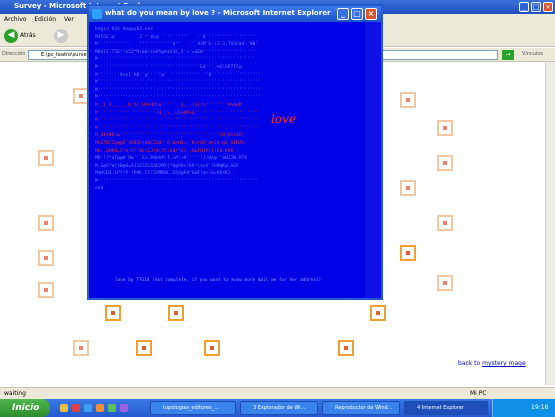  Describe the element at coordinates (97, 14) in the screenshot. I see `ie-icon` at that location.